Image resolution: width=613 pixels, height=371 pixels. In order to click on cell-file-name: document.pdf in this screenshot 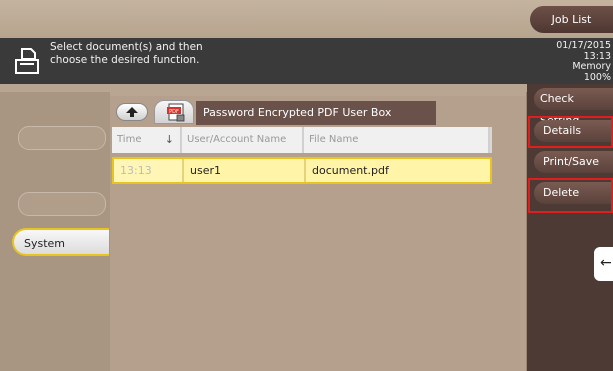, I will do `click(350, 170)`.